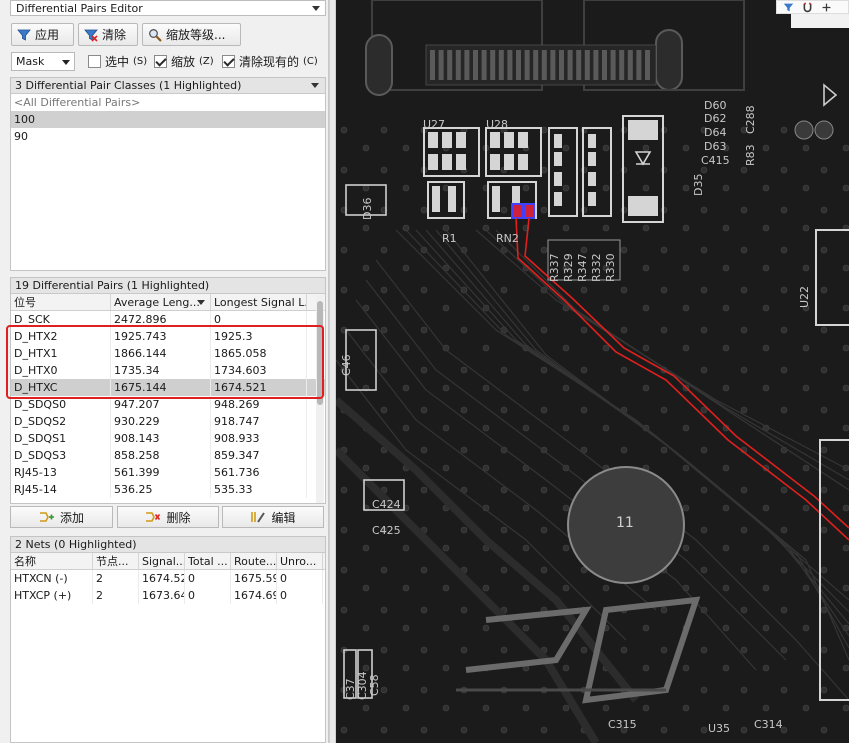 Image resolution: width=849 pixels, height=743 pixels. I want to click on designator-r347: R347, so click(582, 267).